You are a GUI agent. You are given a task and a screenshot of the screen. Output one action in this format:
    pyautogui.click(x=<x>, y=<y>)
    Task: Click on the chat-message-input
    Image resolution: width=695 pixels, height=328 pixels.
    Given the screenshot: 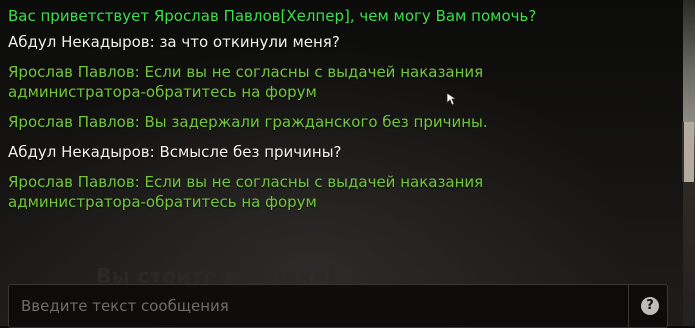 What is the action you would take?
    pyautogui.click(x=318, y=306)
    